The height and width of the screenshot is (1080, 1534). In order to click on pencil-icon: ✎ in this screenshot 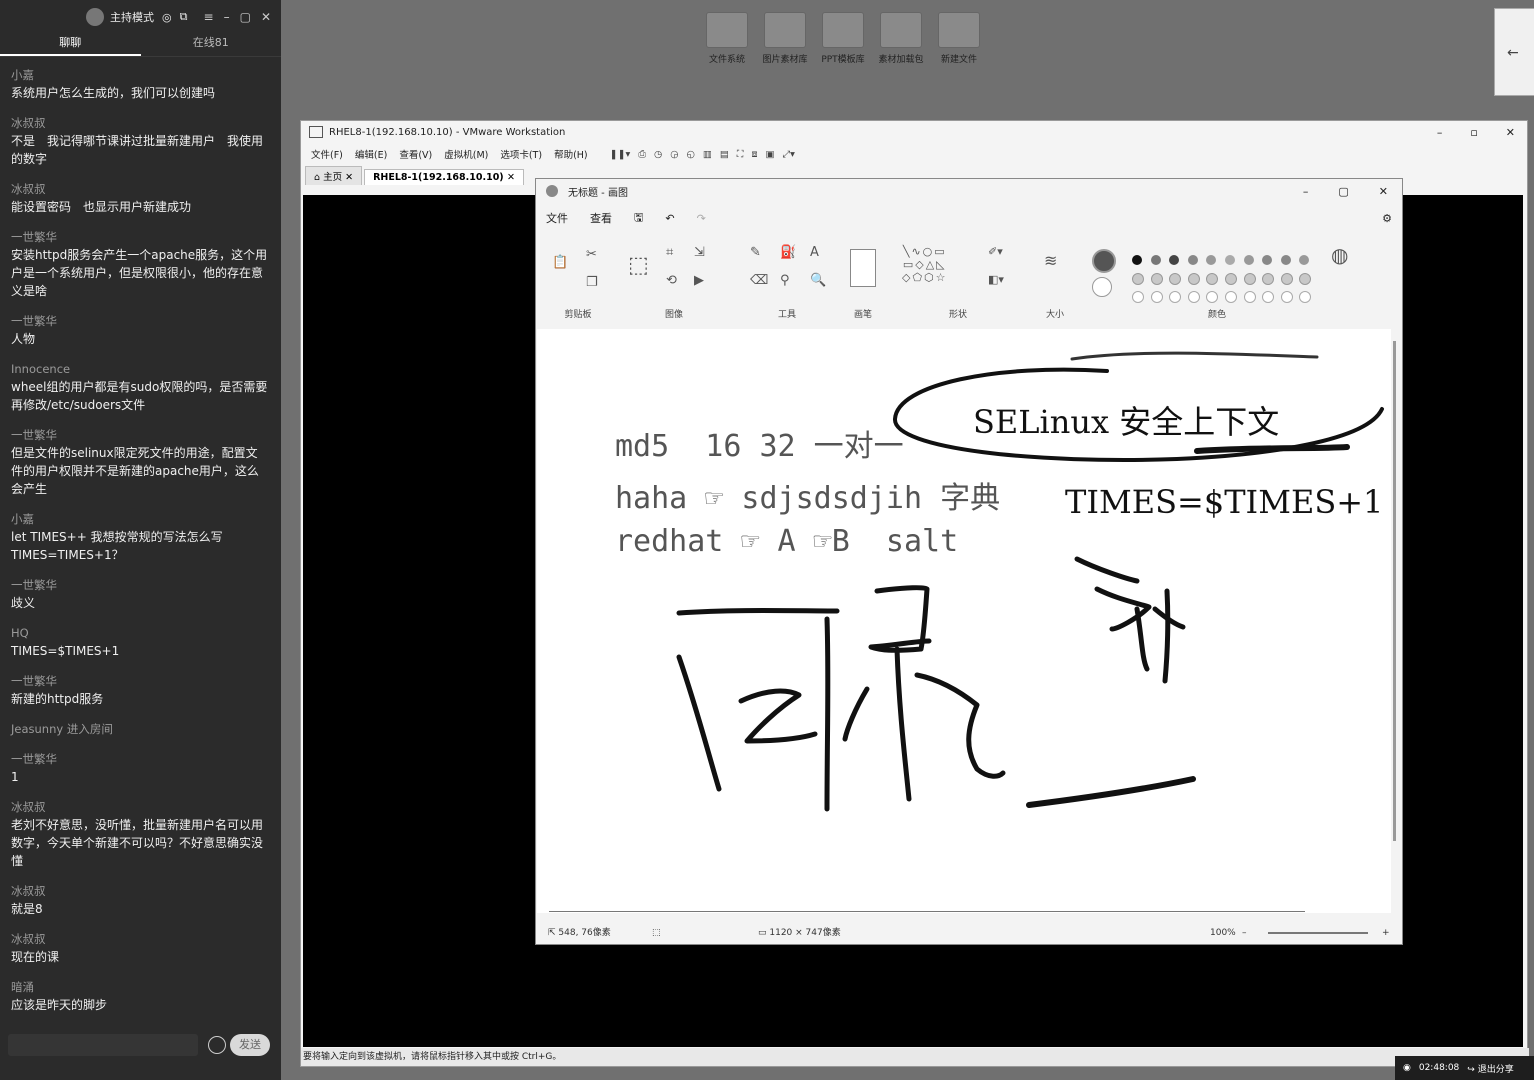, I will do `click(755, 252)`.